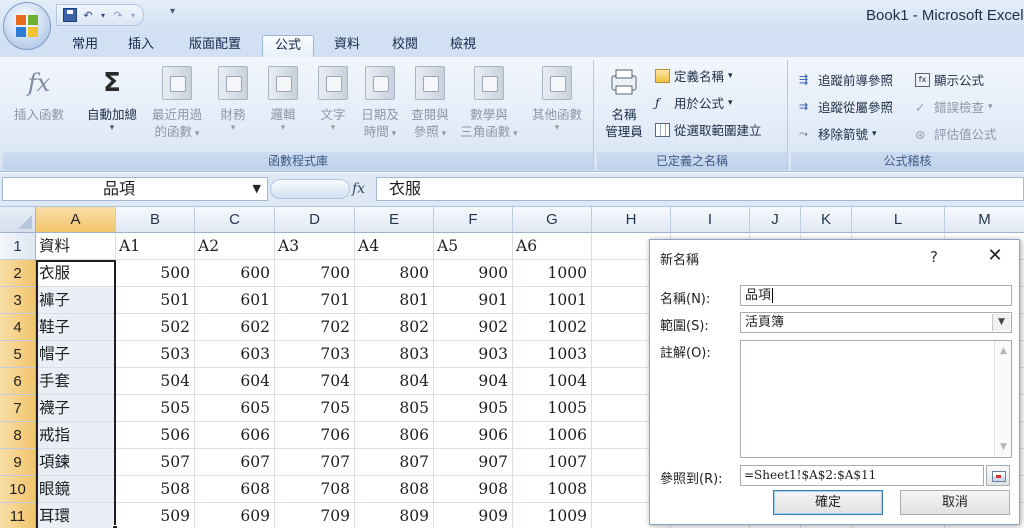  Describe the element at coordinates (552, 273) in the screenshot. I see `cell: 1000` at that location.